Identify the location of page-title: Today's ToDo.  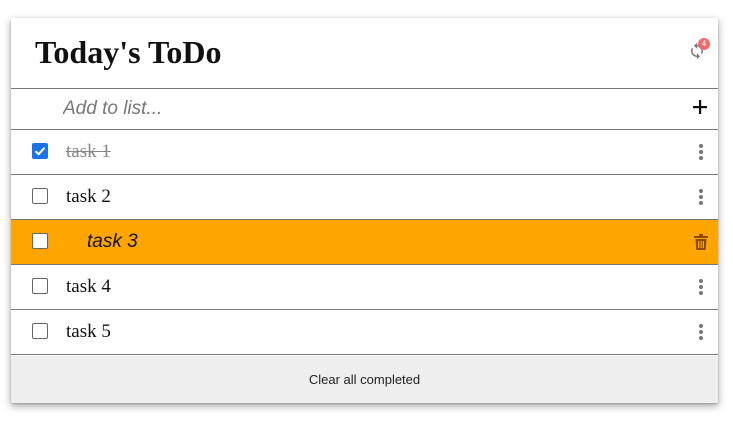
(128, 52).